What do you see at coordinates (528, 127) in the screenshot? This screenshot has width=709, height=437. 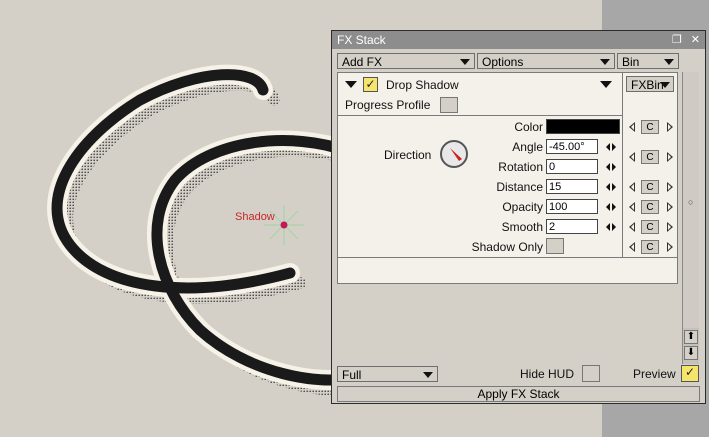 I see `color-label: Color` at bounding box center [528, 127].